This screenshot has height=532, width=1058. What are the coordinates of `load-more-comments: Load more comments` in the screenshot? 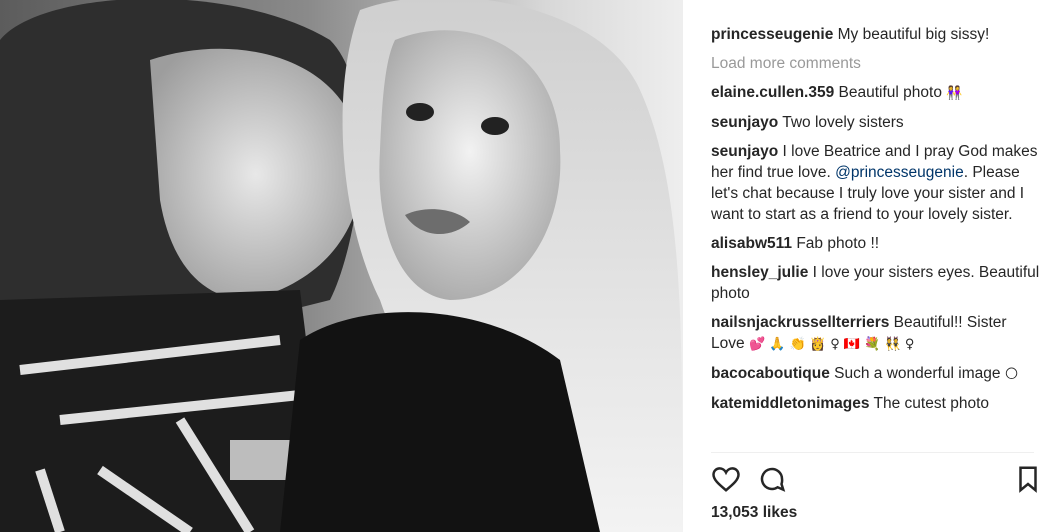 It's located at (877, 63).